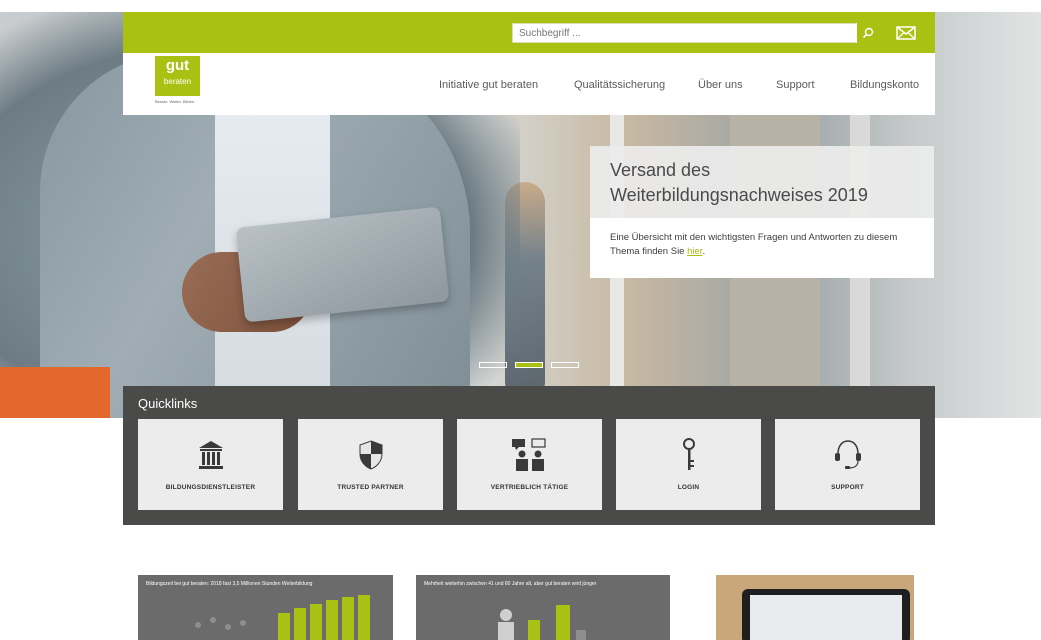 This screenshot has width=1041, height=640. I want to click on logo-tagline: Besser. Weiter. Bilden., so click(175, 101).